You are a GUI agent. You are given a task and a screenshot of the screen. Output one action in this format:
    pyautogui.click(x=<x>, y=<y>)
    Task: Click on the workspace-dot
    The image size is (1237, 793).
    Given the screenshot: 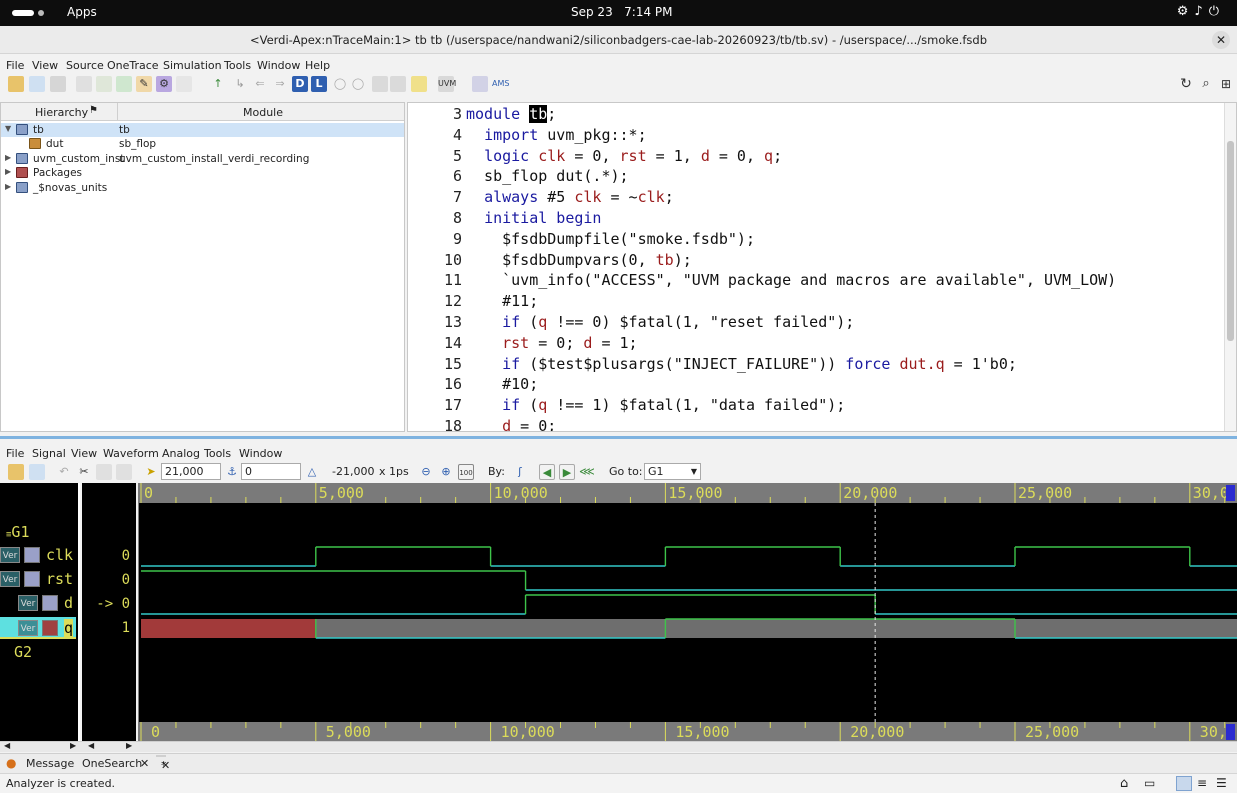 What is the action you would take?
    pyautogui.click(x=41, y=13)
    